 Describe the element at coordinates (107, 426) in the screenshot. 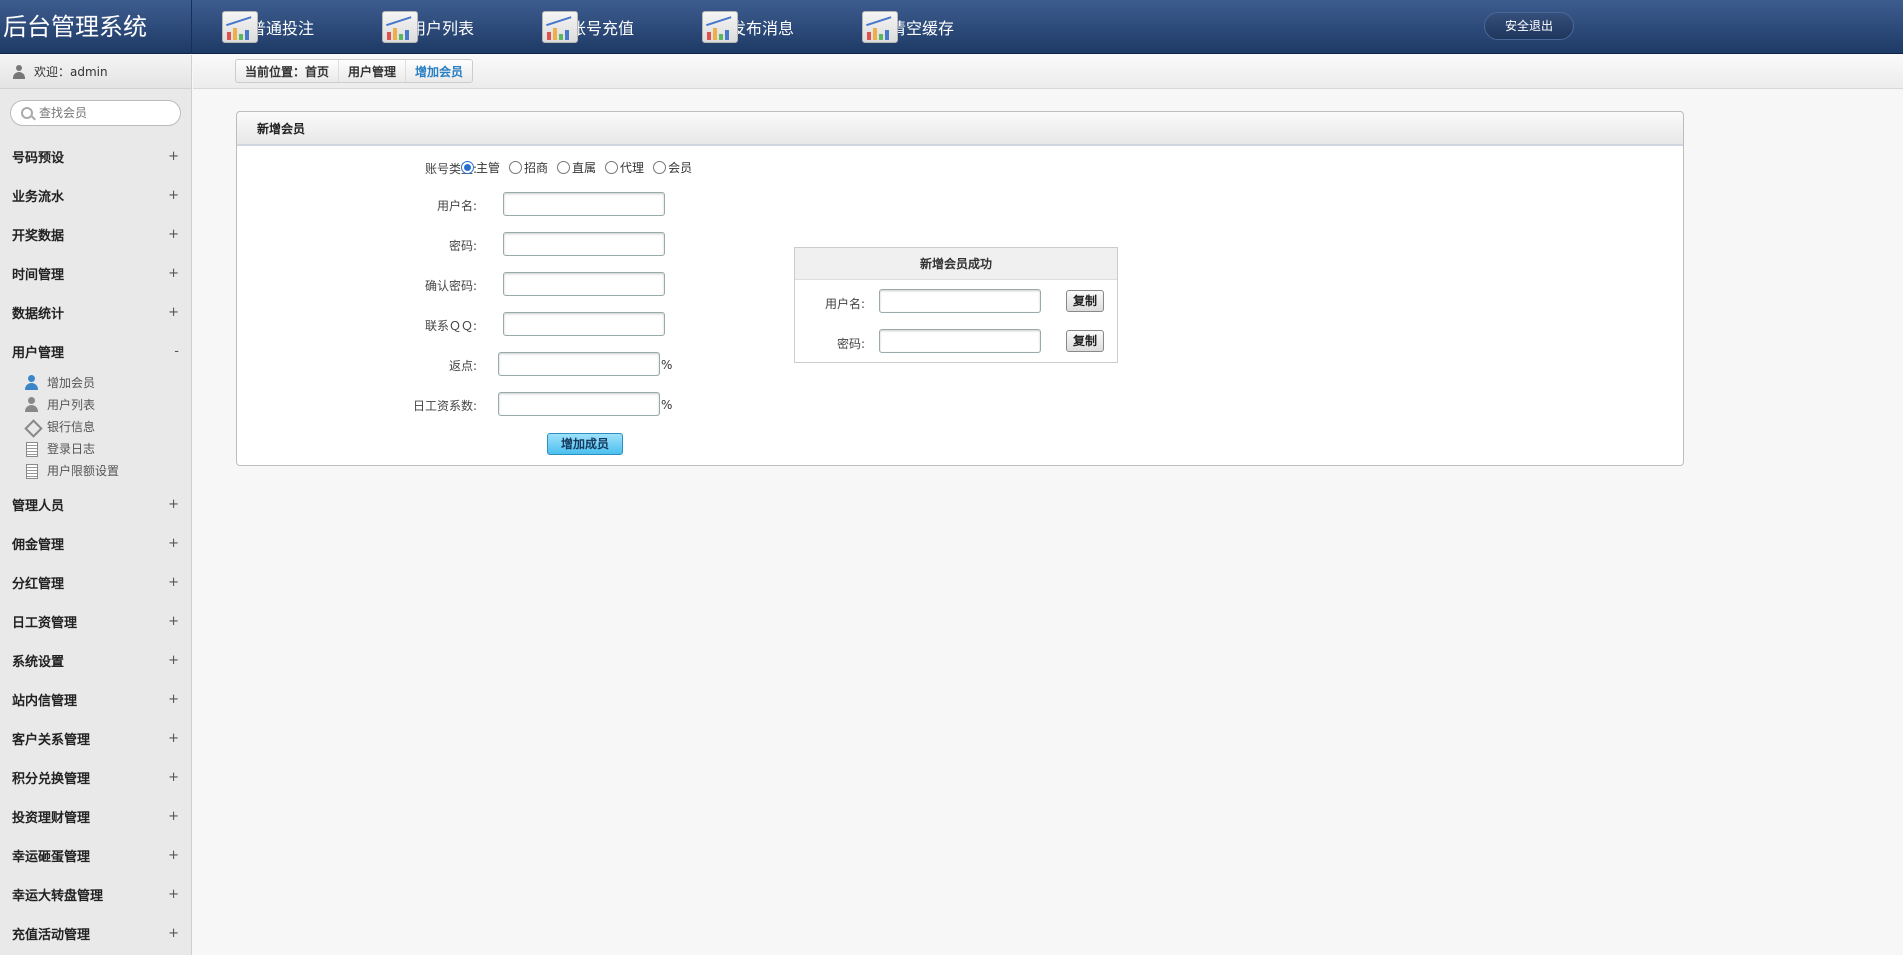

I see `submenu-bank-info: 银行信息` at that location.